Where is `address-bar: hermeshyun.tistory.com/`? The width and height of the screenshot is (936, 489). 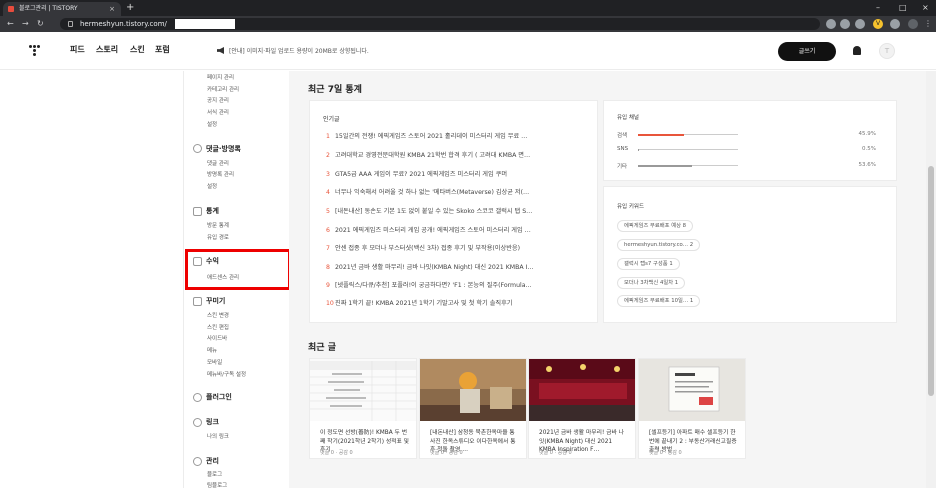 address-bar: hermeshyun.tistory.com/ is located at coordinates (440, 24).